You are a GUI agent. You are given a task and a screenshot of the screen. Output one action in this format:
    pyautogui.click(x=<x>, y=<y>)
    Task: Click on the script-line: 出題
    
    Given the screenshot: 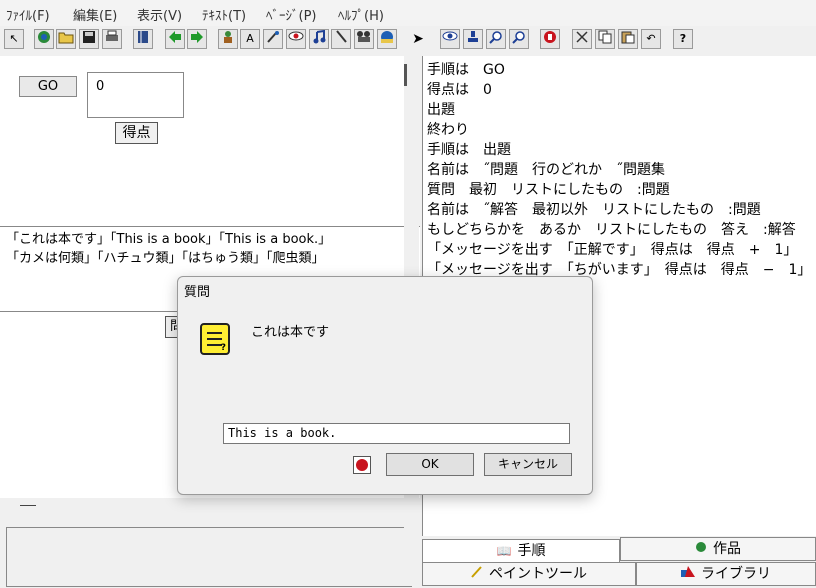 What is the action you would take?
    pyautogui.click(x=441, y=110)
    